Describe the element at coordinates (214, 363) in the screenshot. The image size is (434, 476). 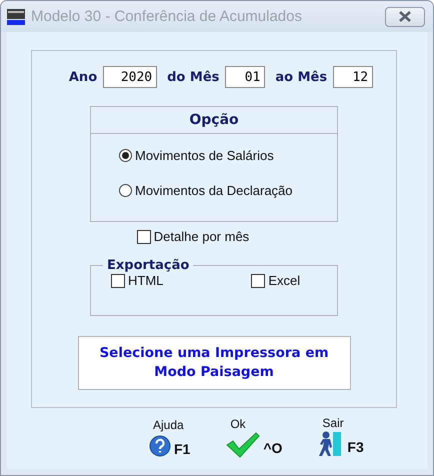
I see `message-text: Selecione uma Impressora em Modo Paisagem` at that location.